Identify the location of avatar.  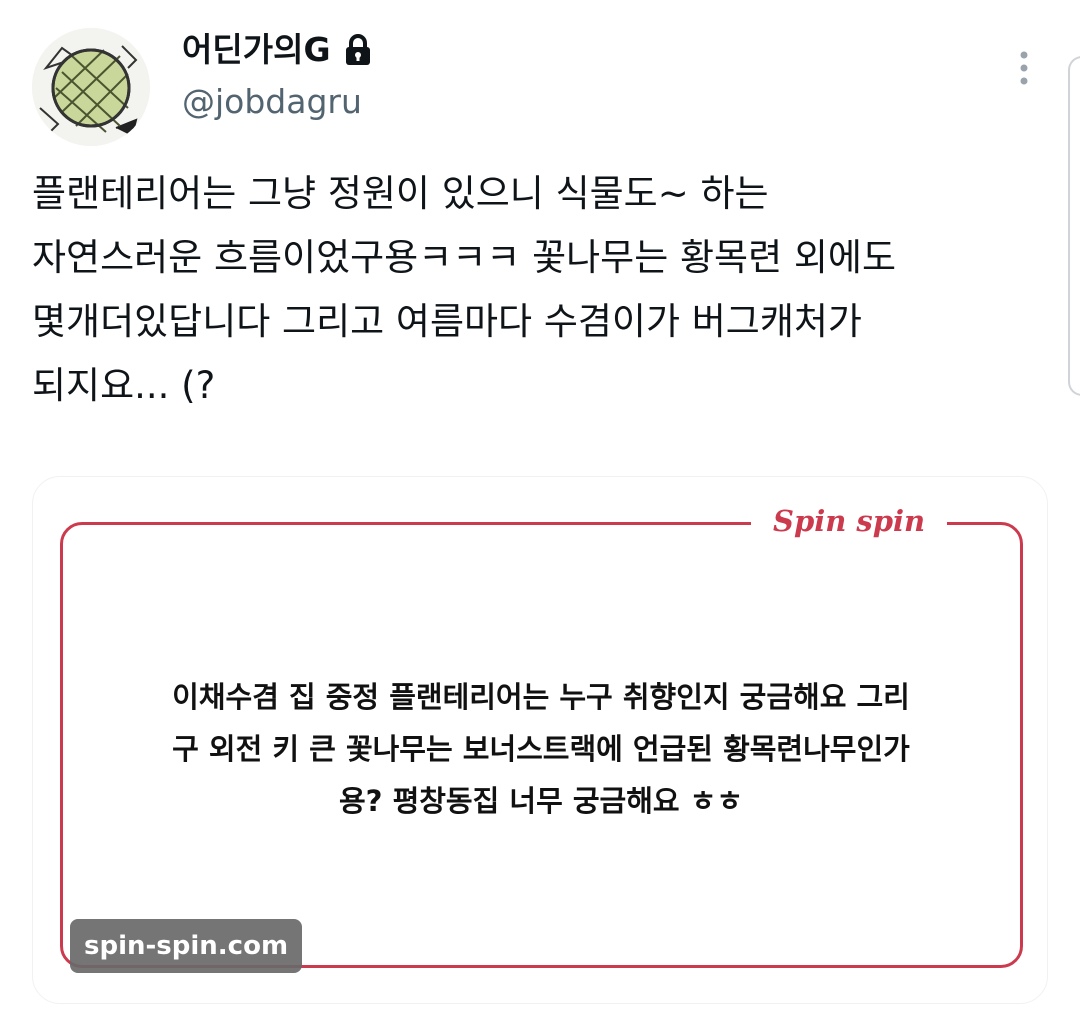
(91, 87).